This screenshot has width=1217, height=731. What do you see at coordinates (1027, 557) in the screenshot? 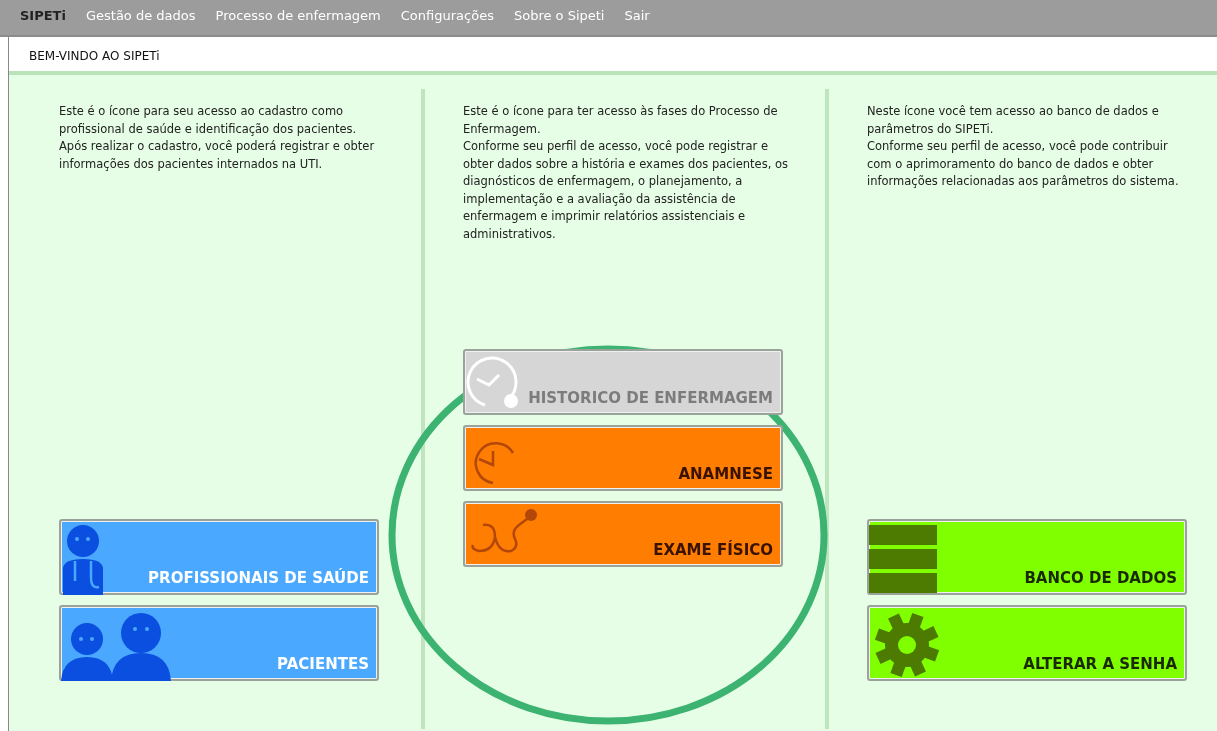
I see `tile-button: BANCO DE DADOS` at bounding box center [1027, 557].